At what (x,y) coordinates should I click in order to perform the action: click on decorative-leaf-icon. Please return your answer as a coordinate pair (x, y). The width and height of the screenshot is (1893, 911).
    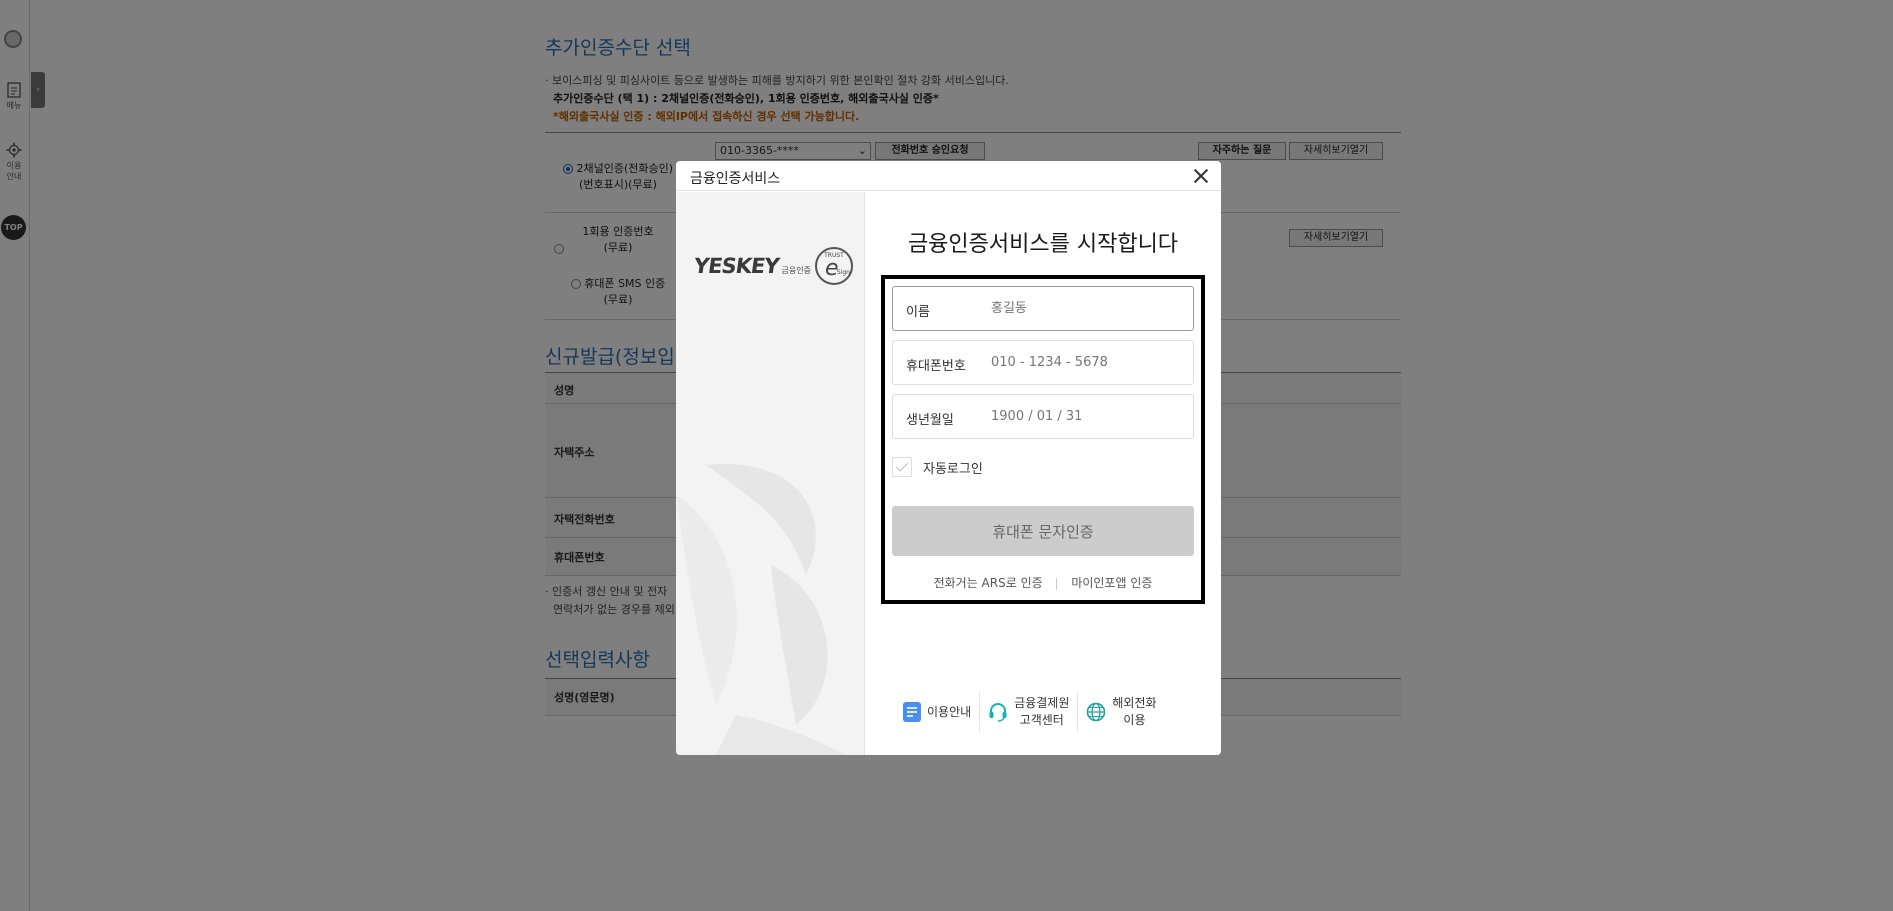
    Looking at the image, I should click on (761, 609).